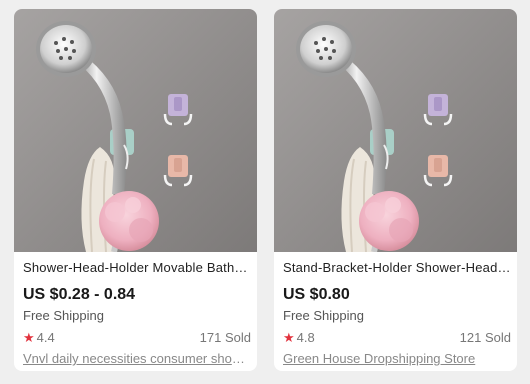 The image size is (530, 384). I want to click on sold-count: 121 Sold, so click(485, 337).